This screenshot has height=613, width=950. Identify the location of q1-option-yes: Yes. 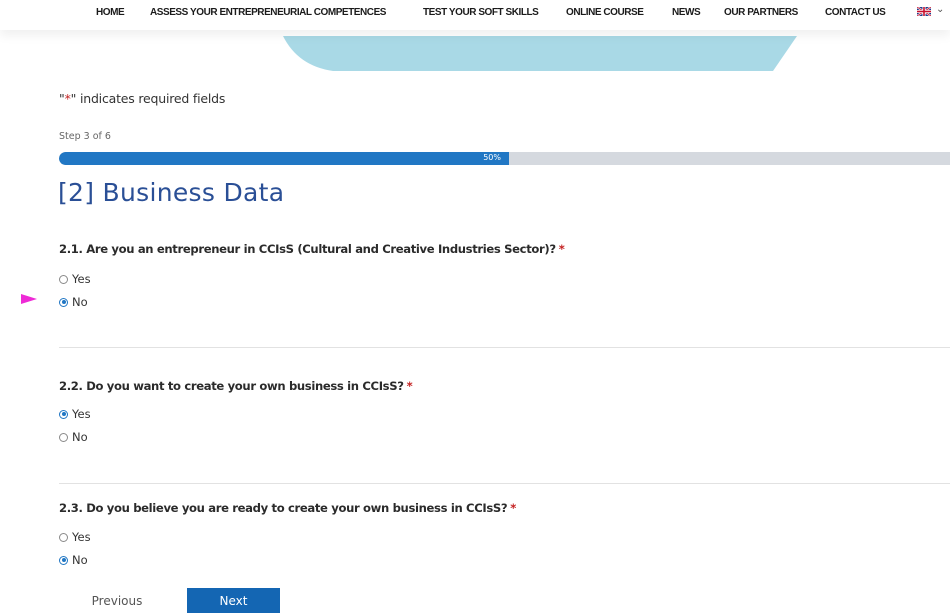
(75, 279).